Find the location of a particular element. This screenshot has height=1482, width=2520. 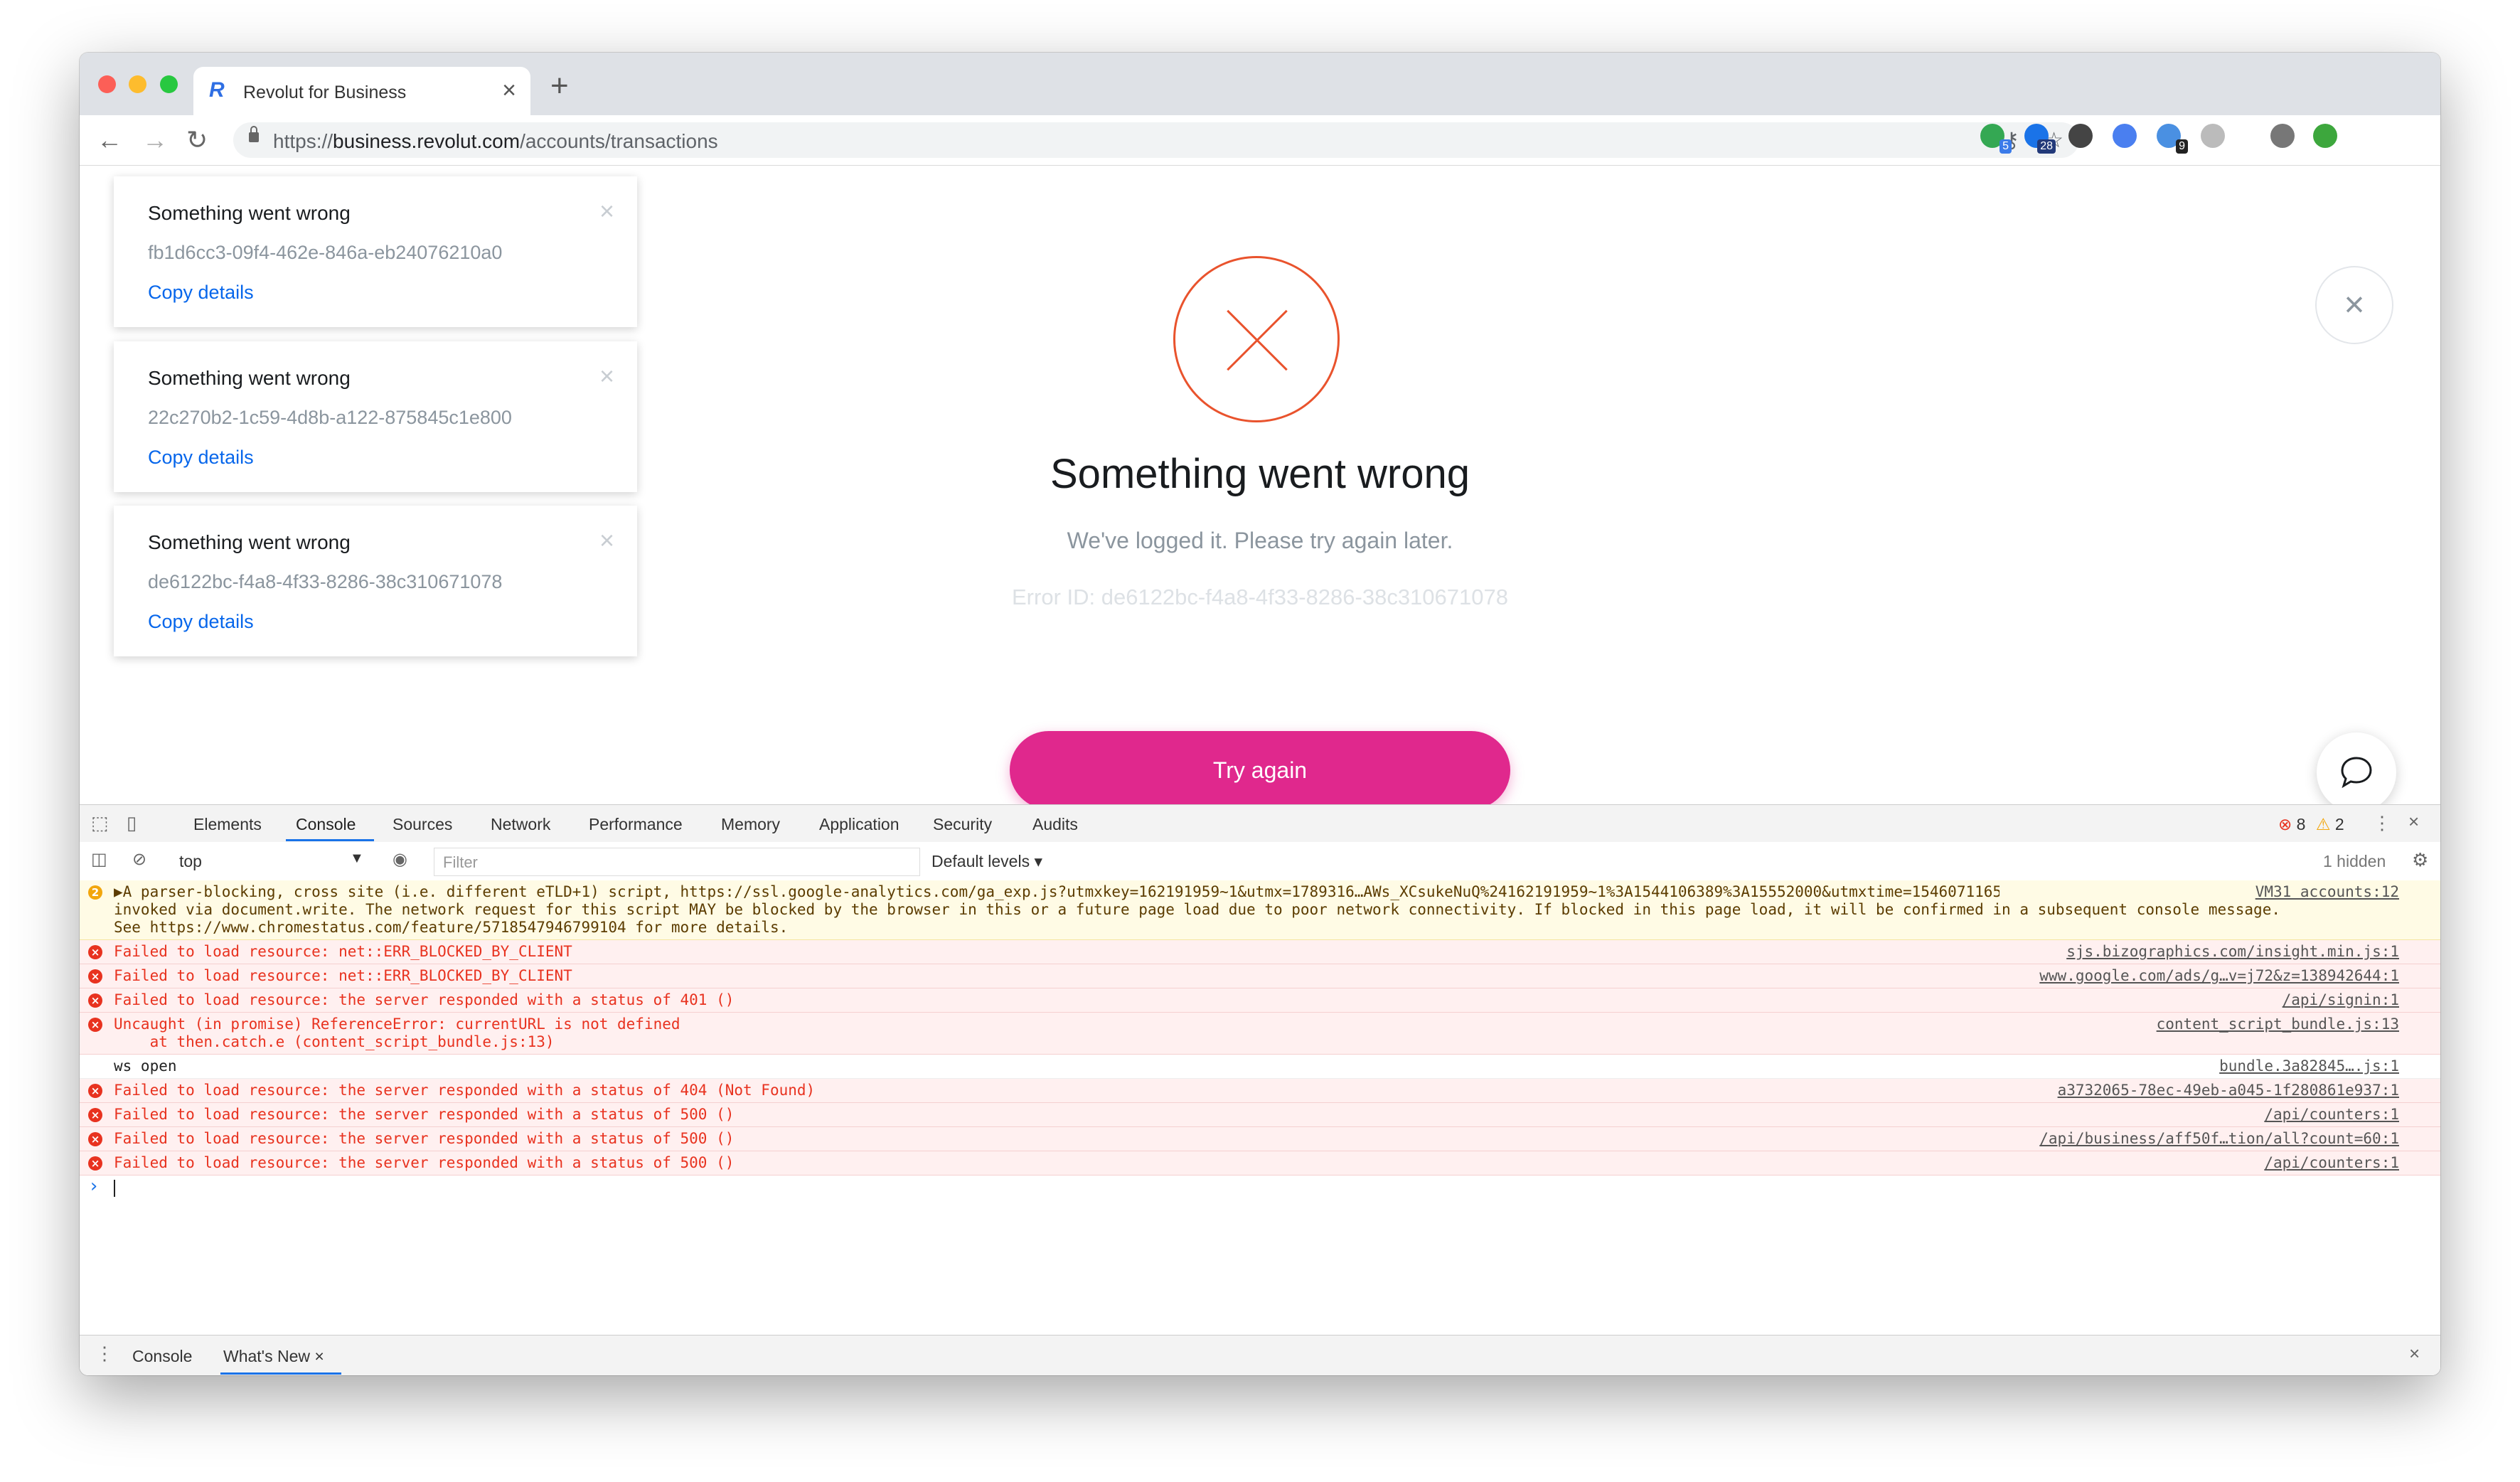

devtools-tab-security: Security is located at coordinates (963, 824).